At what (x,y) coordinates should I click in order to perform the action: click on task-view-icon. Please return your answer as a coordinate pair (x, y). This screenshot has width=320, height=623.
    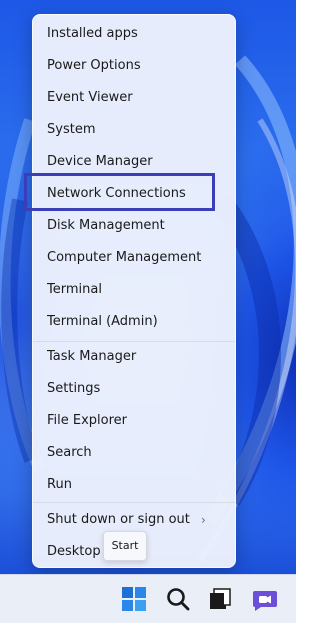
    Looking at the image, I should click on (220, 599).